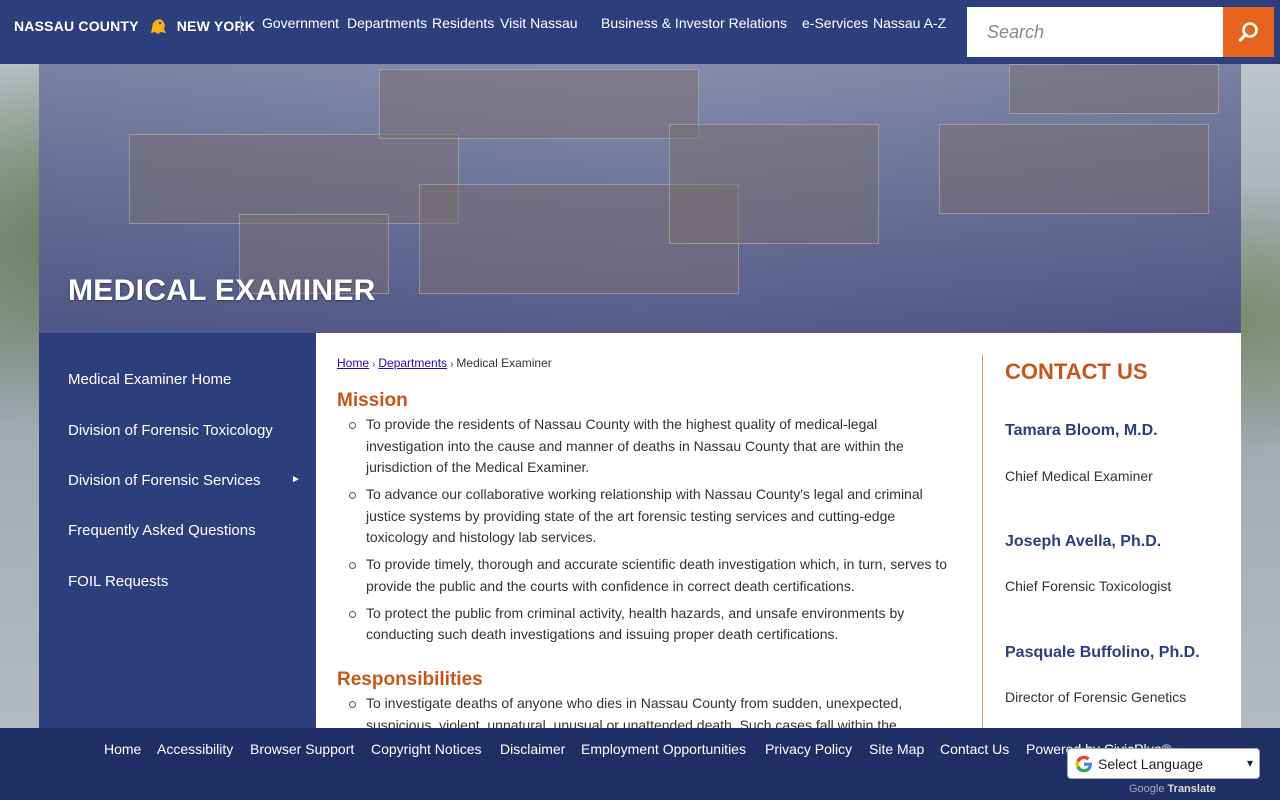 The width and height of the screenshot is (1280, 800). I want to click on search-input, so click(1095, 32).